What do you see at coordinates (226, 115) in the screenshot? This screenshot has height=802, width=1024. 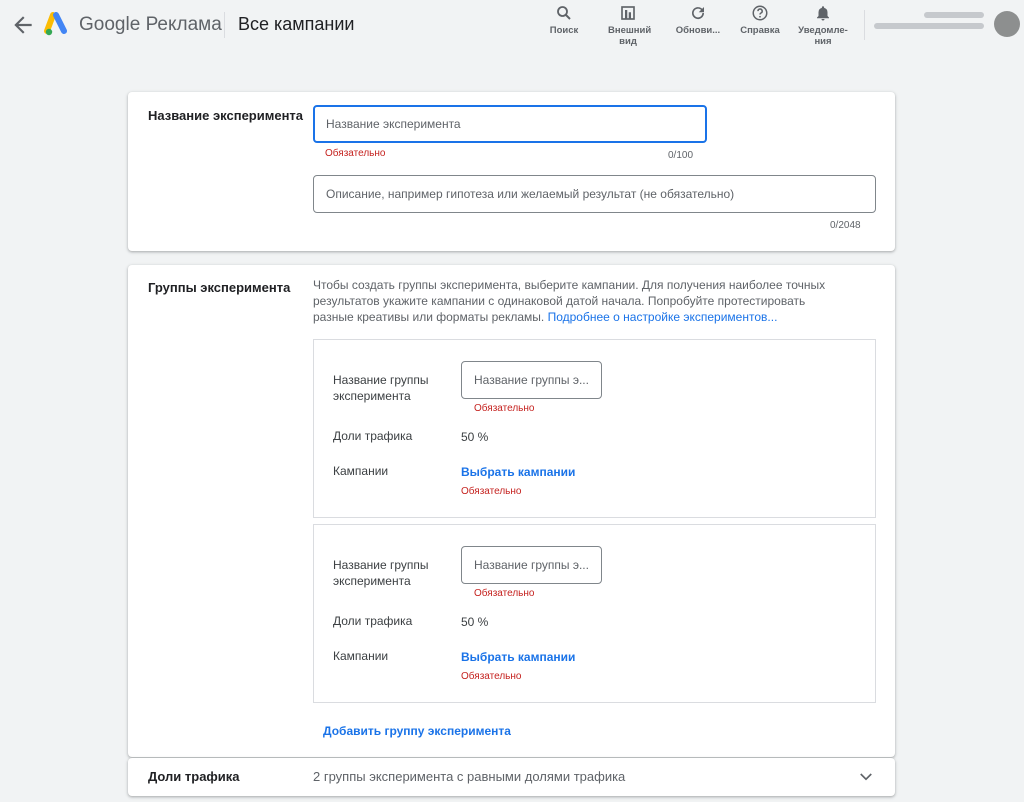 I see `experiment-name-label: Название эксперимента` at bounding box center [226, 115].